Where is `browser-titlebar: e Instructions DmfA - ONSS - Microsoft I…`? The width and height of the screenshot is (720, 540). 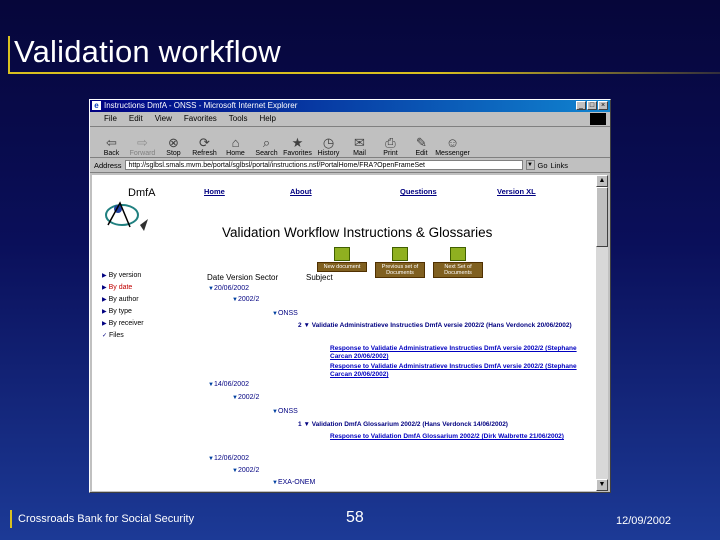
browser-titlebar: e Instructions DmfA - ONSS - Microsoft I… is located at coordinates (350, 106).